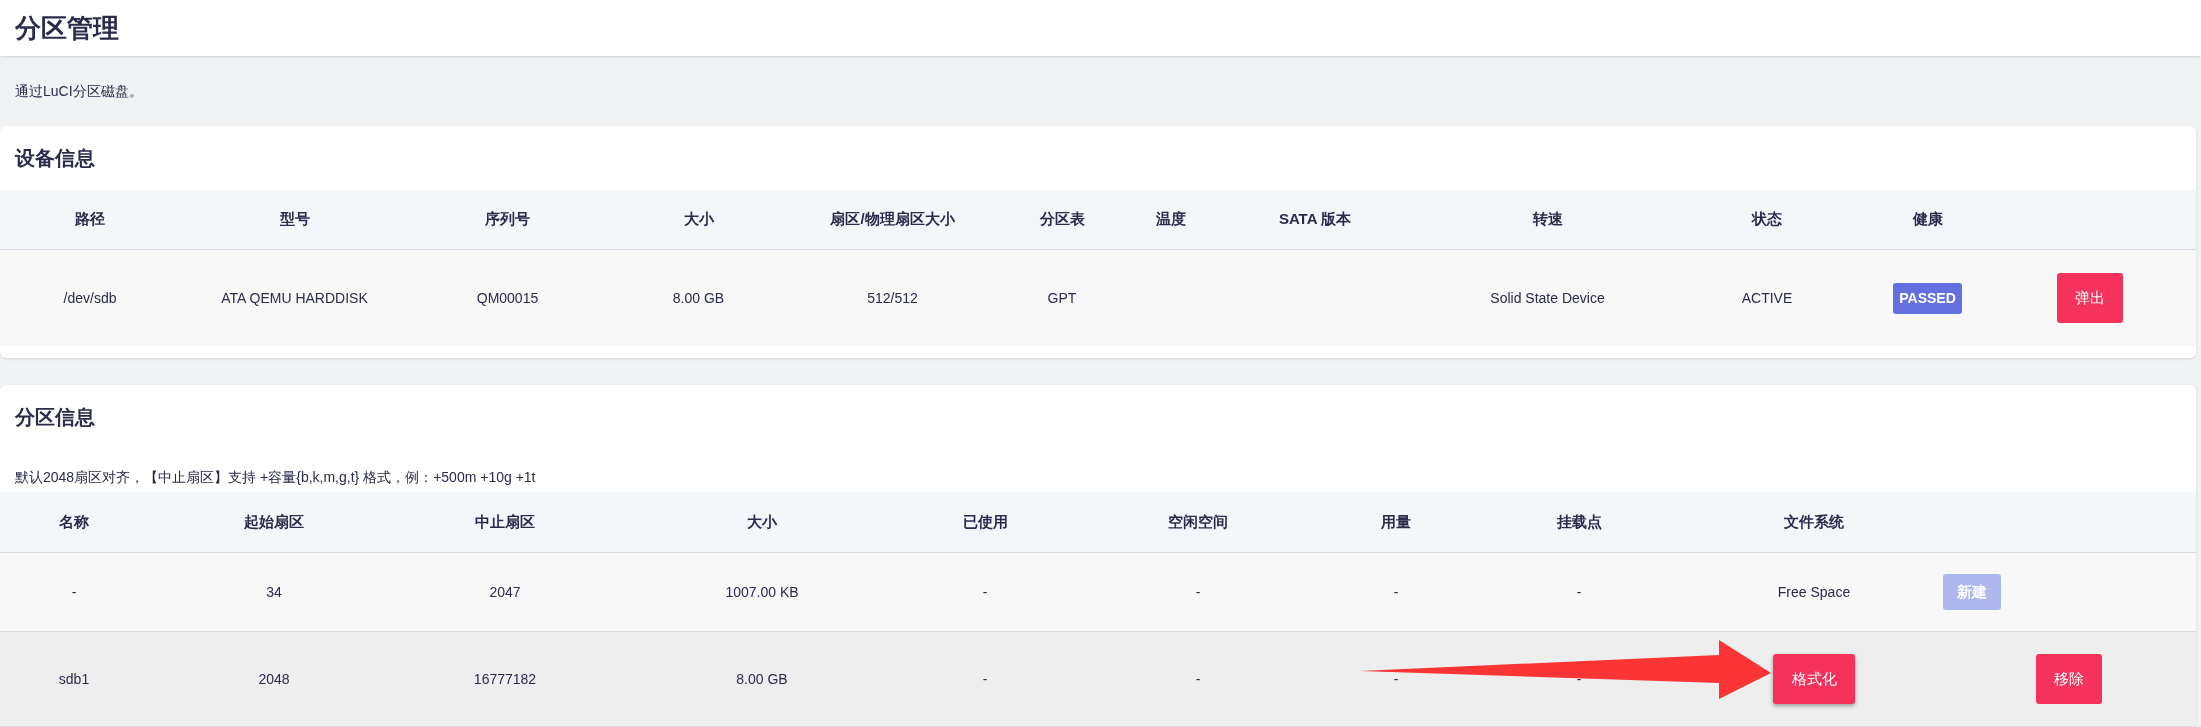 The width and height of the screenshot is (2201, 727). Describe the element at coordinates (55, 417) in the screenshot. I see `section-title: 分区信息` at that location.